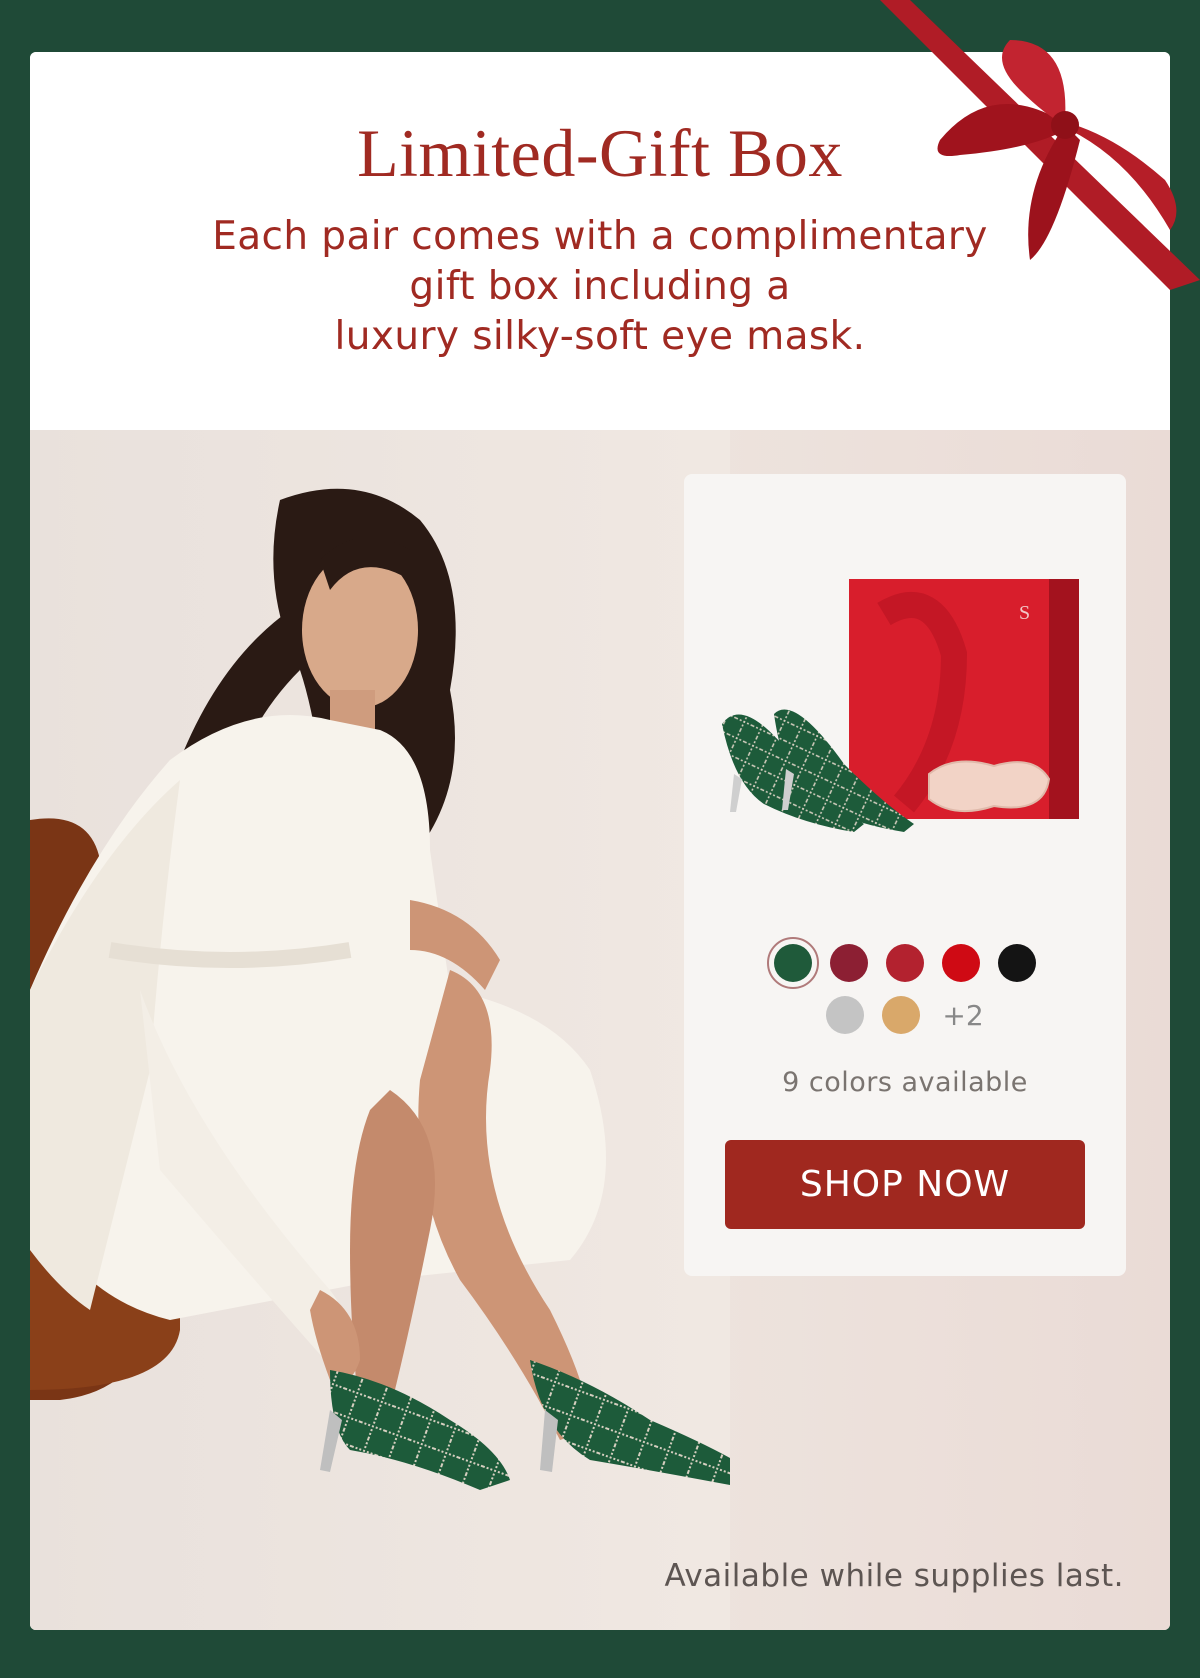  Describe the element at coordinates (905, 1184) in the screenshot. I see `shop-now-button: SHOP NOW` at that location.